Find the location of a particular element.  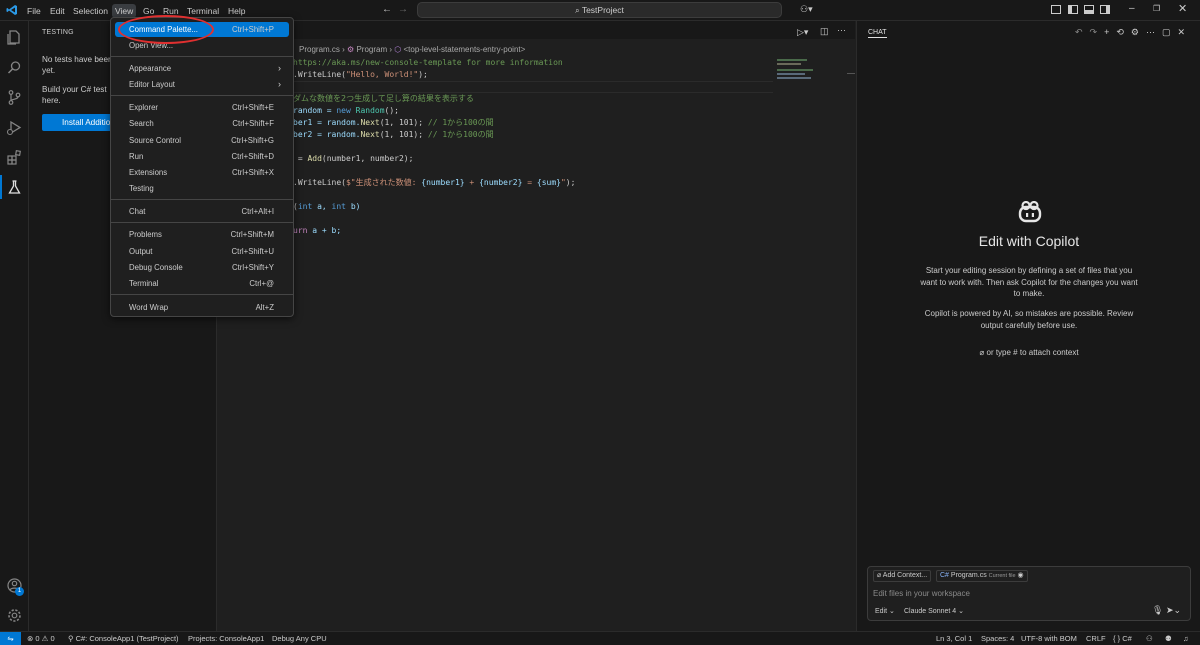

toggle-primary-sidebar-icon is located at coordinates (1073, 9).